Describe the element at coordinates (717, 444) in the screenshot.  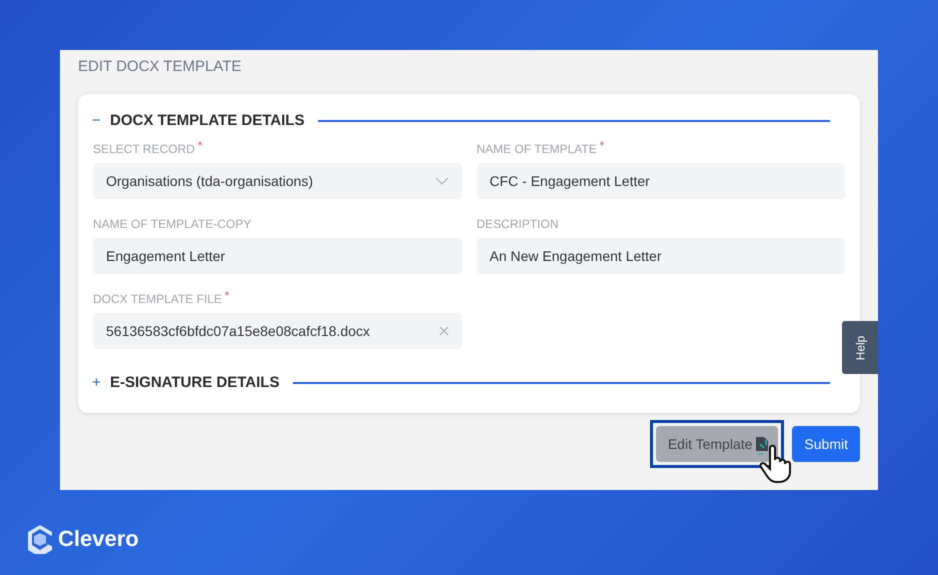
I see `edit-template-button: Edit Template` at that location.